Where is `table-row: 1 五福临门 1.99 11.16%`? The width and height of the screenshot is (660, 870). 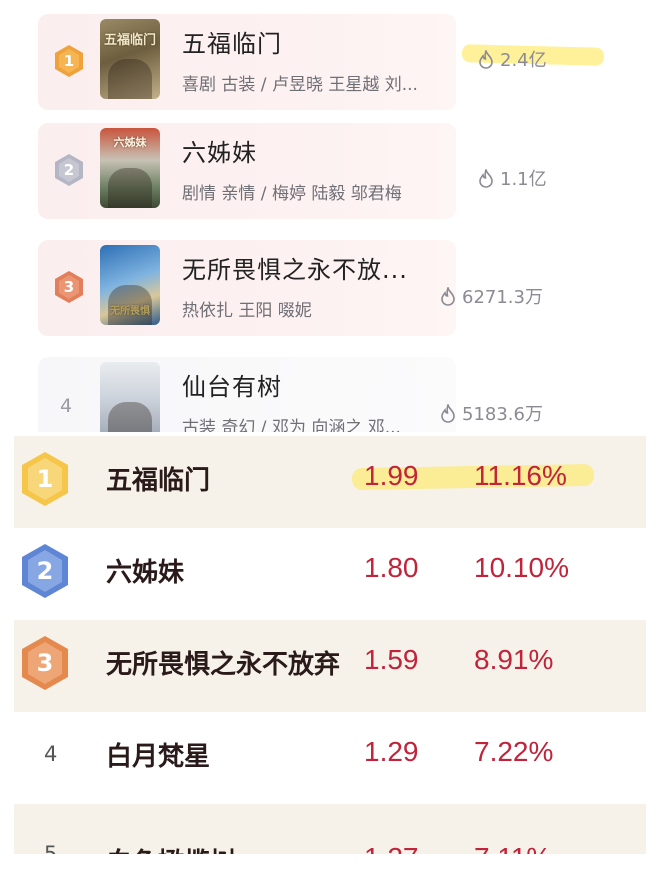
table-row: 1 五福临门 1.99 11.16% is located at coordinates (330, 482).